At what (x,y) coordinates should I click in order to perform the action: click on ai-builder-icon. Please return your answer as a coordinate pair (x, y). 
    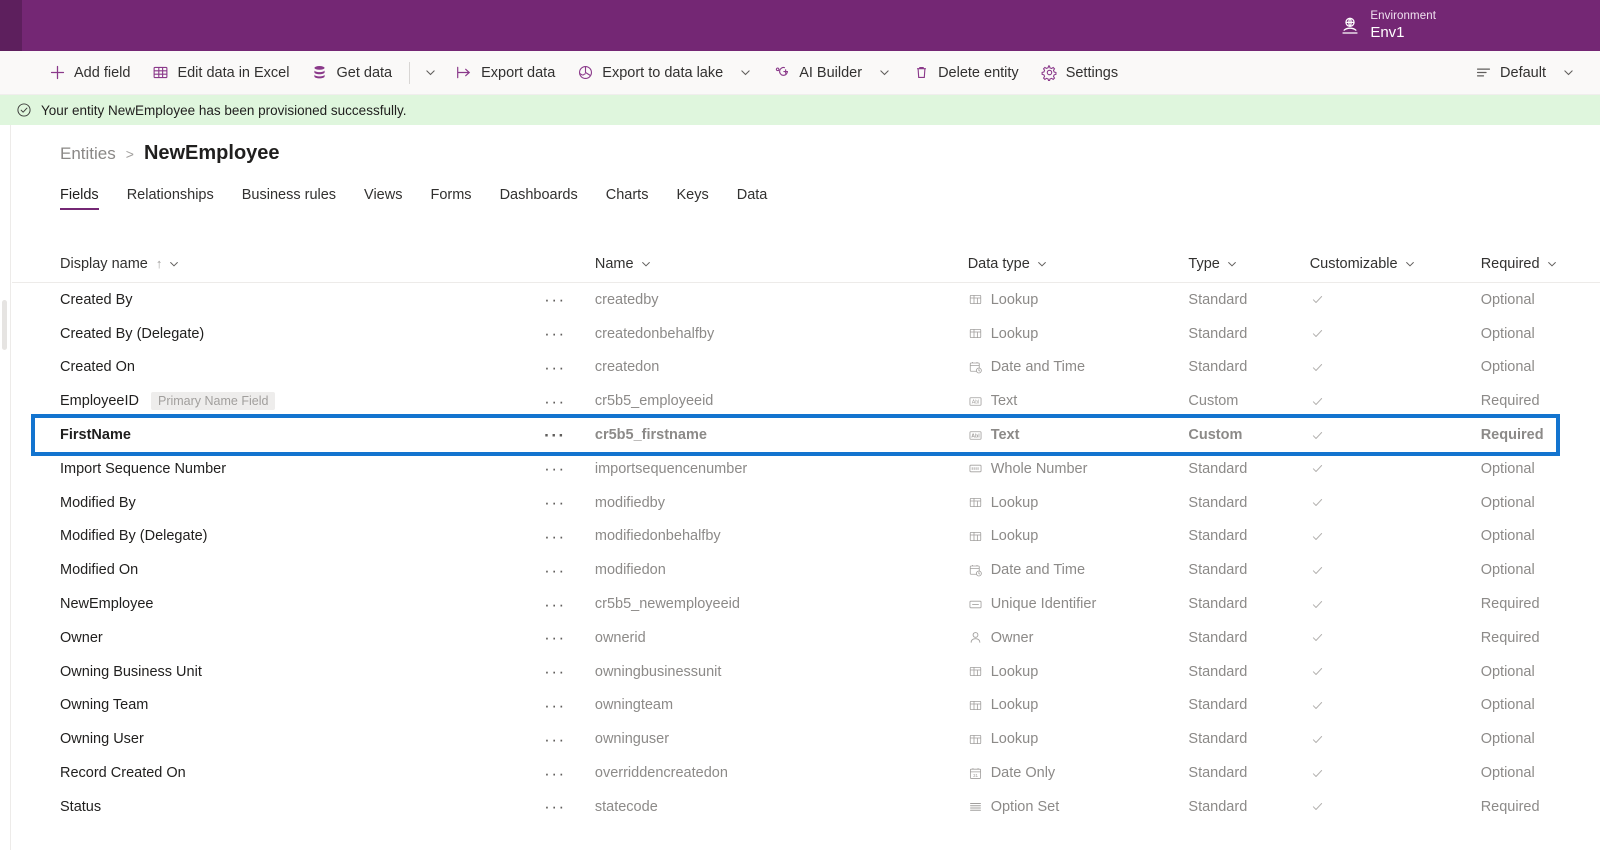
    Looking at the image, I should click on (782, 72).